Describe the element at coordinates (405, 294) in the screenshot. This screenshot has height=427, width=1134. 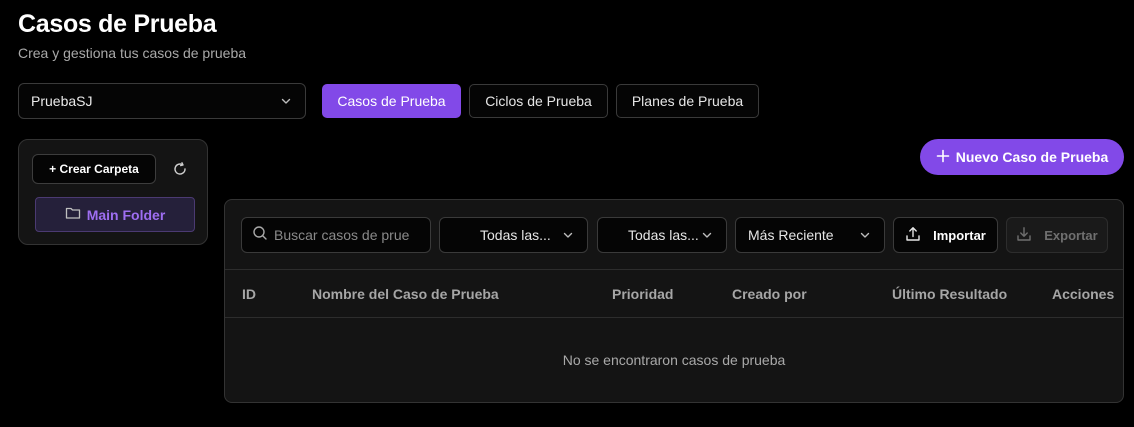
I see `column-header-name: Nombre del Caso de Prueba` at that location.